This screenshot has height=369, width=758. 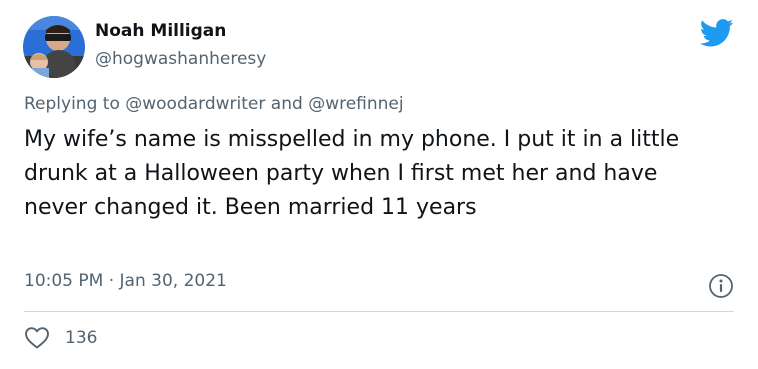 I want to click on tweet-date: Jan 30, 2021, so click(x=173, y=281).